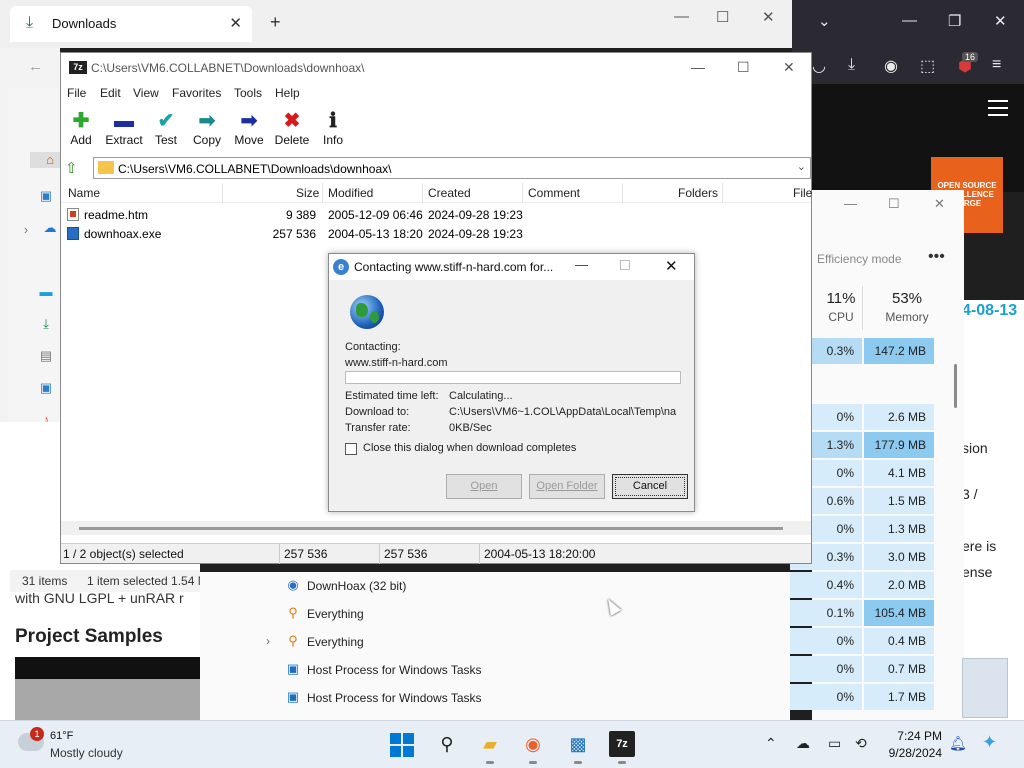  What do you see at coordinates (899, 697) in the screenshot?
I see `memory-cell: 1.7 MB` at bounding box center [899, 697].